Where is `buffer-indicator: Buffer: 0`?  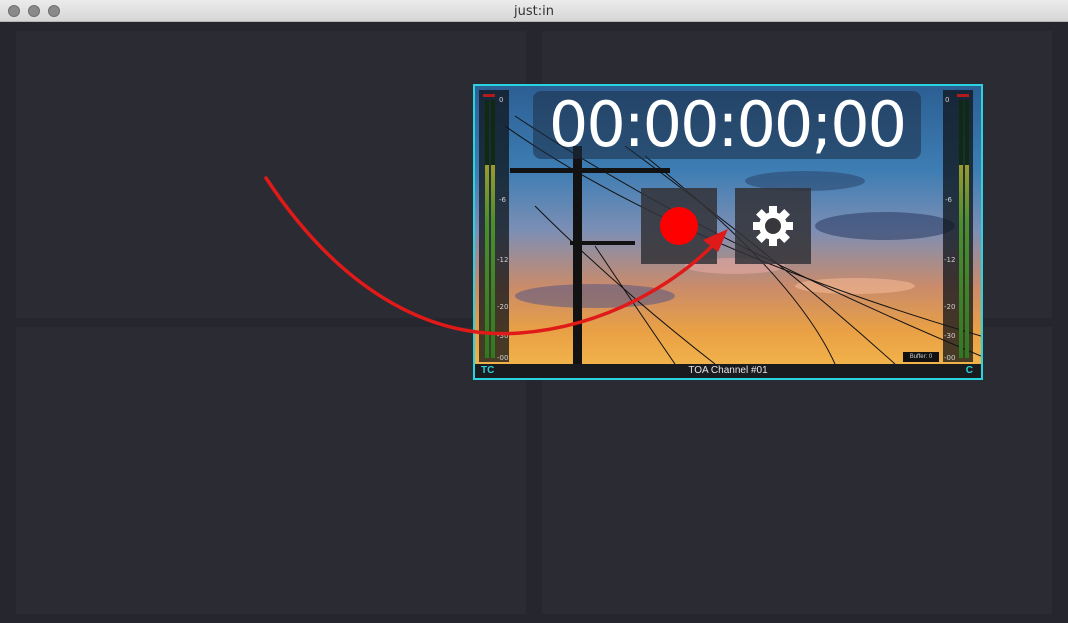
buffer-indicator: Buffer: 0 is located at coordinates (921, 357).